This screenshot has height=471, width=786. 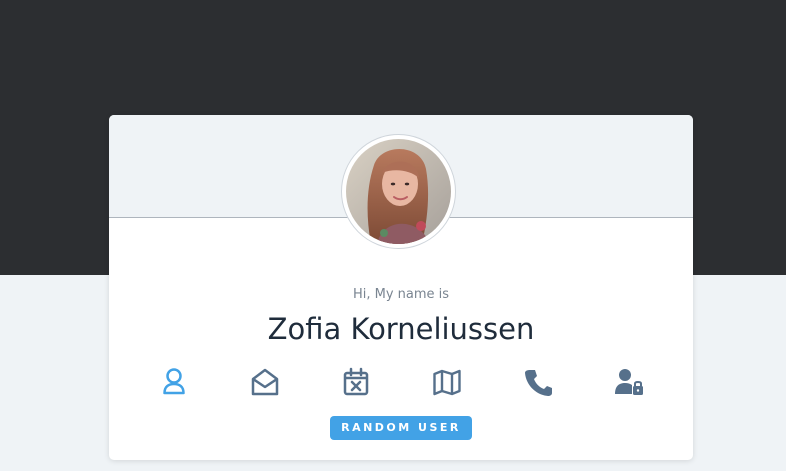 I want to click on map-icon, so click(x=447, y=382).